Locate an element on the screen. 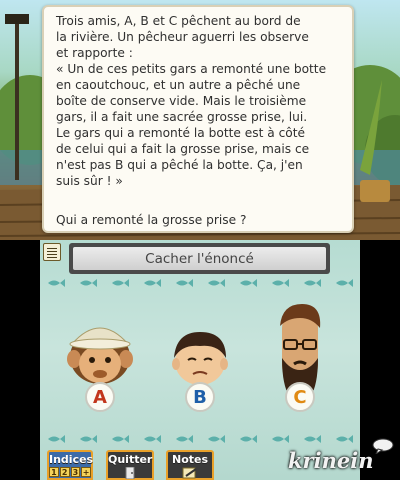  quit-door-icon is located at coordinates (130, 473).